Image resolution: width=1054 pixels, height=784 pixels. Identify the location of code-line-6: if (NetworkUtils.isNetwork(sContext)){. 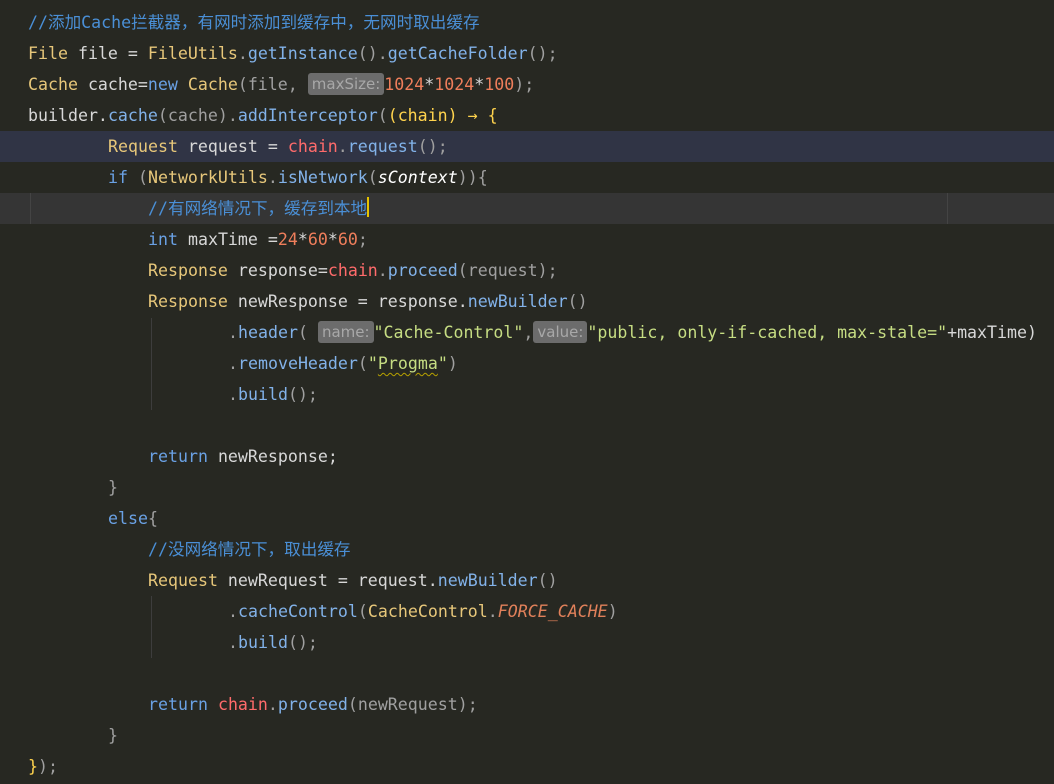
(527, 177).